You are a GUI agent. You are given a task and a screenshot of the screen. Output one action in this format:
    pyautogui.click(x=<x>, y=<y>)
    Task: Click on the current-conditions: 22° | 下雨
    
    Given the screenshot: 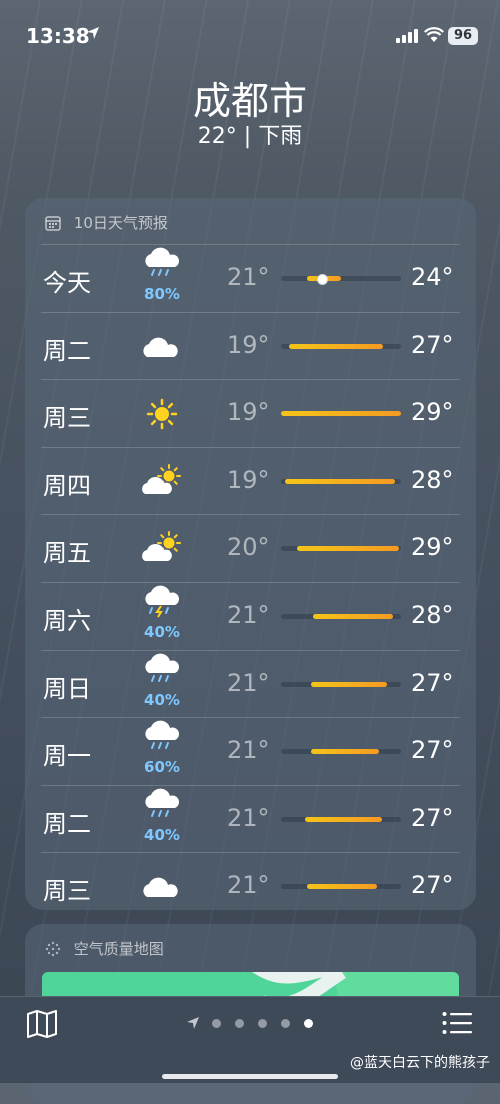 What is the action you would take?
    pyautogui.click(x=250, y=136)
    